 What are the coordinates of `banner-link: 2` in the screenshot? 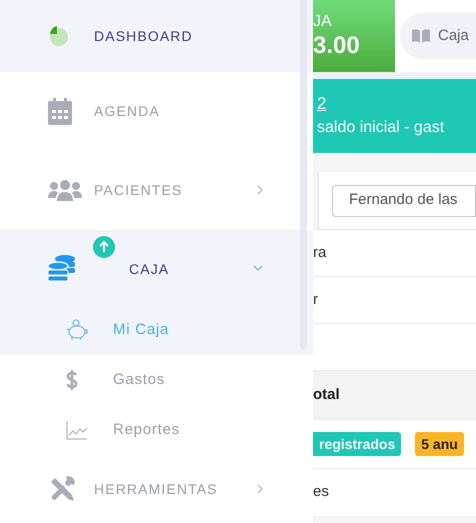 It's located at (396, 104).